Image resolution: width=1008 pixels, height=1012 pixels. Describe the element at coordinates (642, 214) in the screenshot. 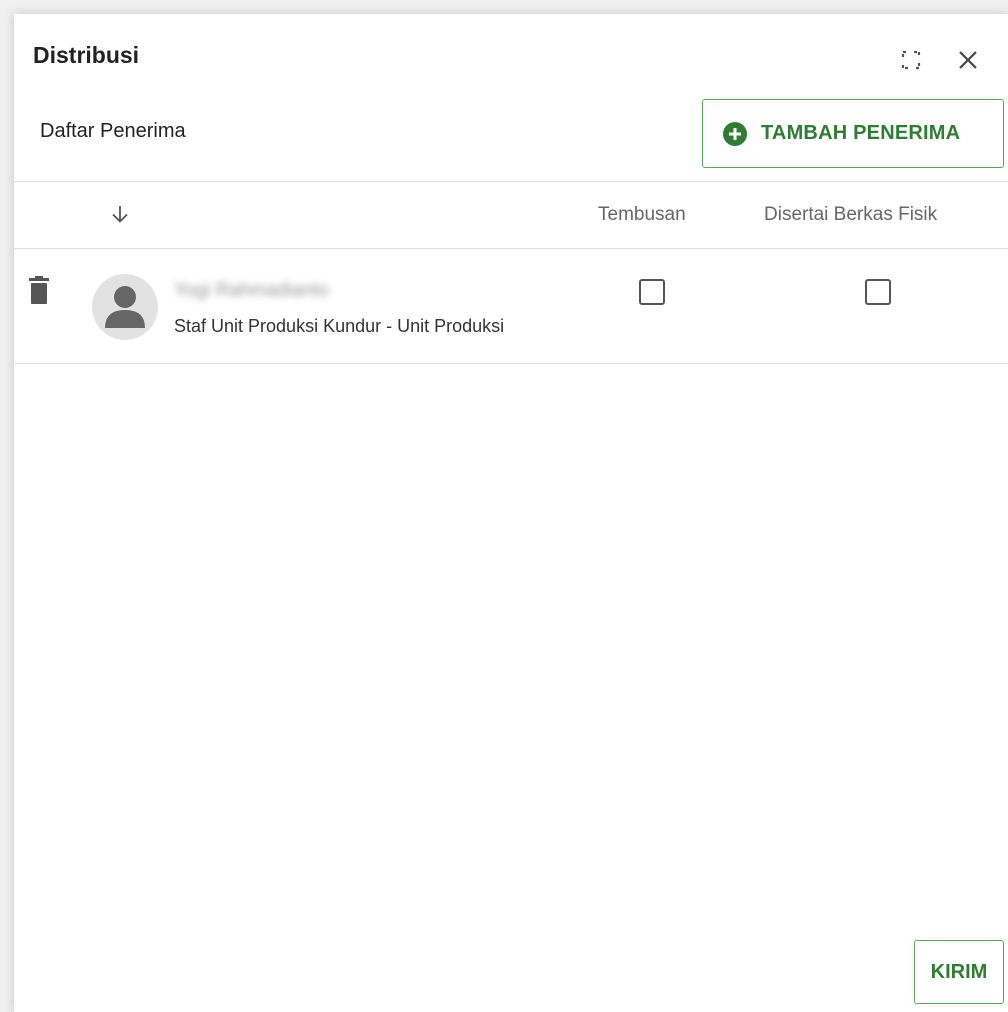

I see `column-header-tembusan: Tembusan` at that location.